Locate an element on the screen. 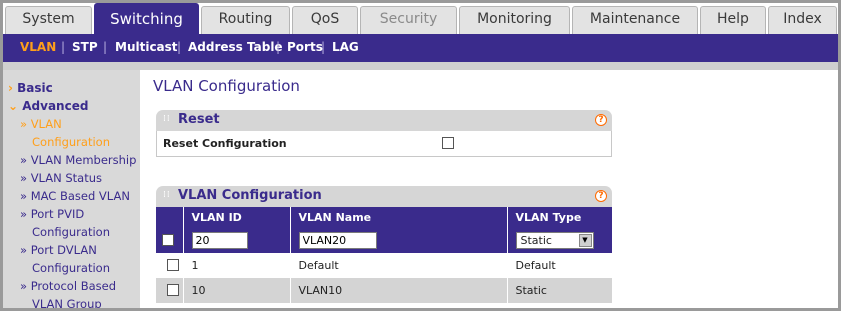 Image resolution: width=841 pixels, height=311 pixels. page-title: VLAN Configuration is located at coordinates (226, 86).